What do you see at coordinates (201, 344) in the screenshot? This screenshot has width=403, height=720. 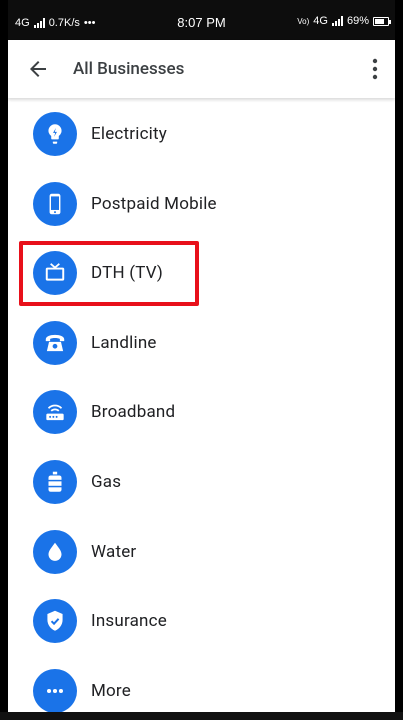 I see `list-item-landline: Landline` at bounding box center [201, 344].